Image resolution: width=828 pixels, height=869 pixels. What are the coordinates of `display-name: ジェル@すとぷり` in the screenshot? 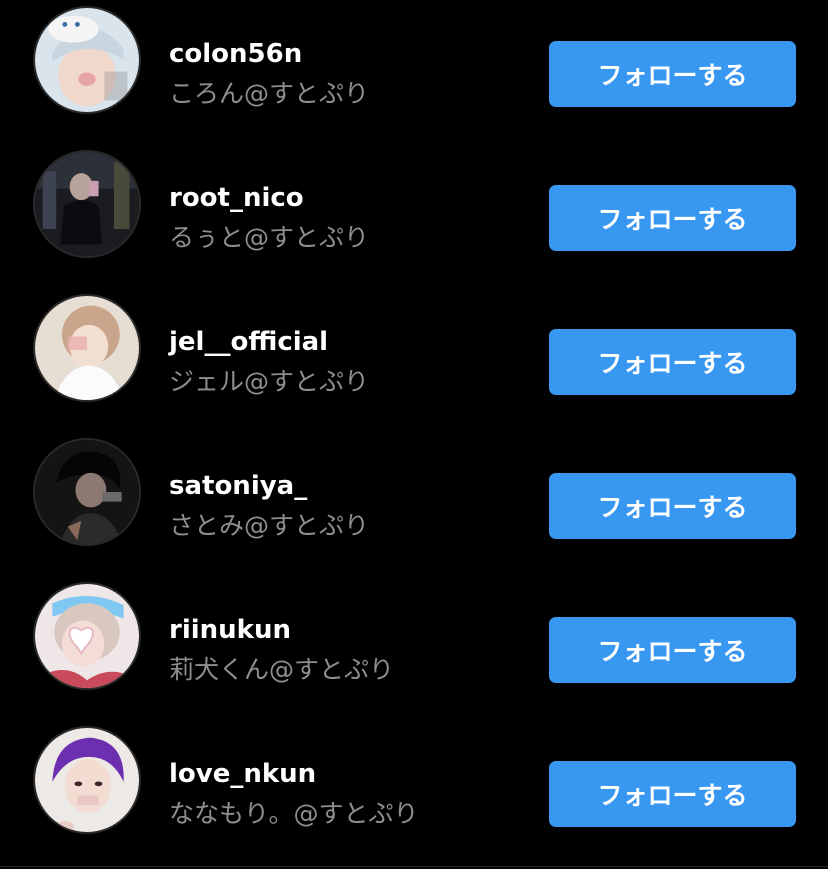 It's located at (269, 381).